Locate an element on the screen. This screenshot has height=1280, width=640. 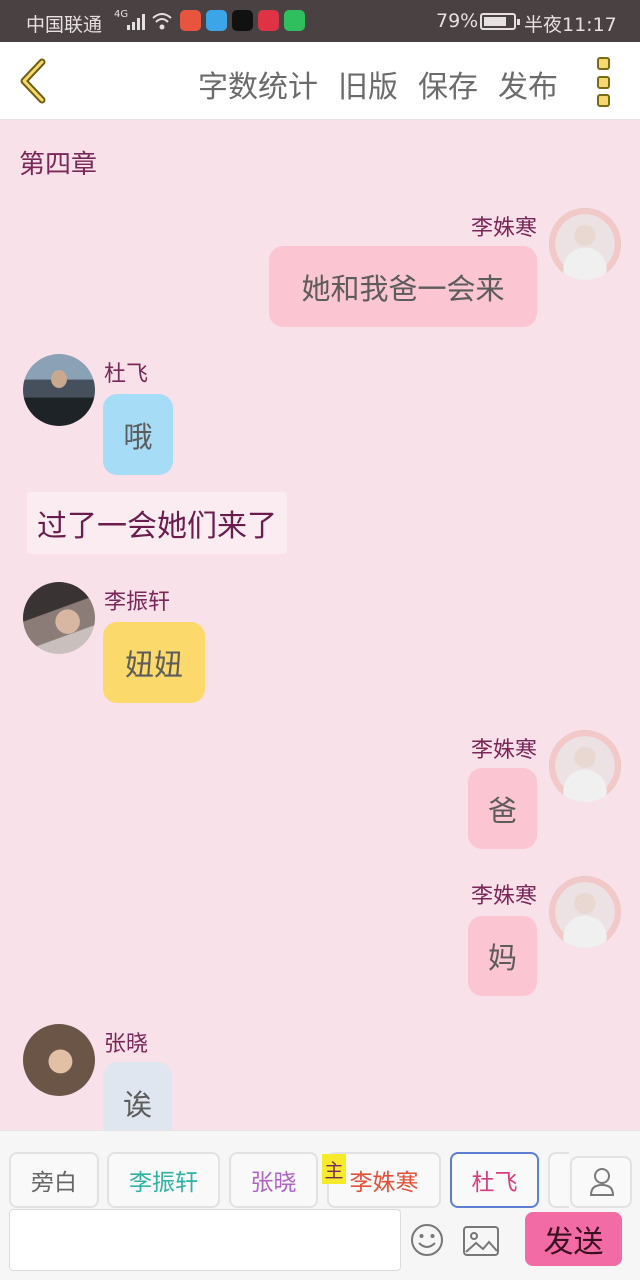
composer: 旁白 李振轩 张晓 李姝寒 杜飞 发送 is located at coordinates (320, 1205).